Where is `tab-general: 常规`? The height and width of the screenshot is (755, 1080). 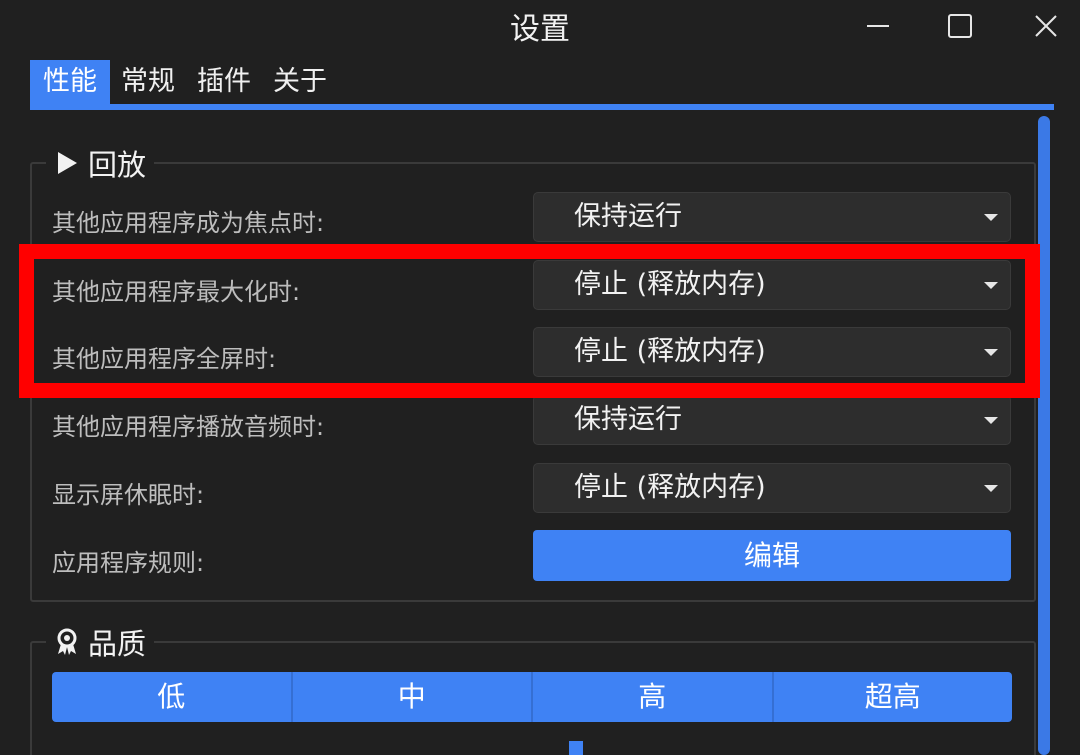 tab-general: 常规 is located at coordinates (148, 83).